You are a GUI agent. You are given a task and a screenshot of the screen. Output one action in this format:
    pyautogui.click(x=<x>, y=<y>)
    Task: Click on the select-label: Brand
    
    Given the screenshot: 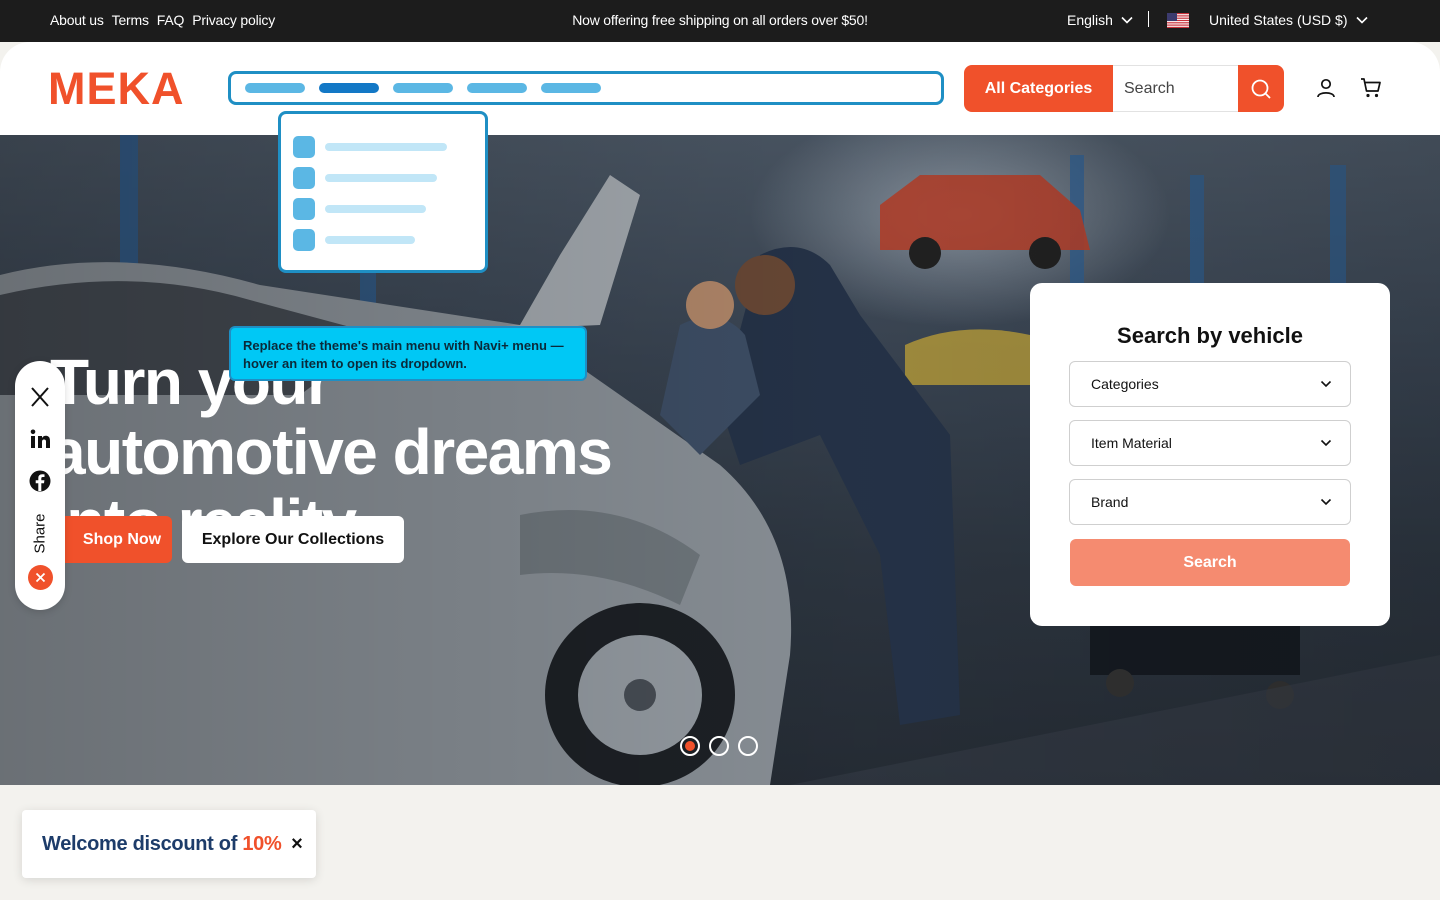 What is the action you would take?
    pyautogui.click(x=1110, y=502)
    